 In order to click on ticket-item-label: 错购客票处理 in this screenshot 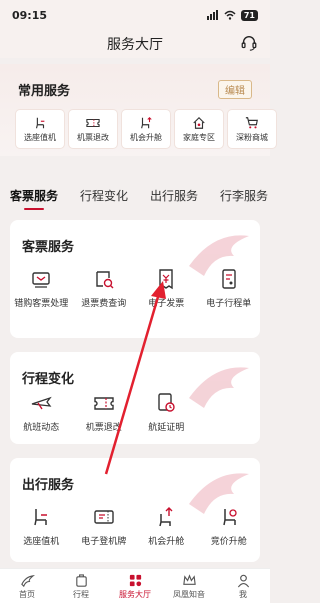, I will do `click(41, 304)`.